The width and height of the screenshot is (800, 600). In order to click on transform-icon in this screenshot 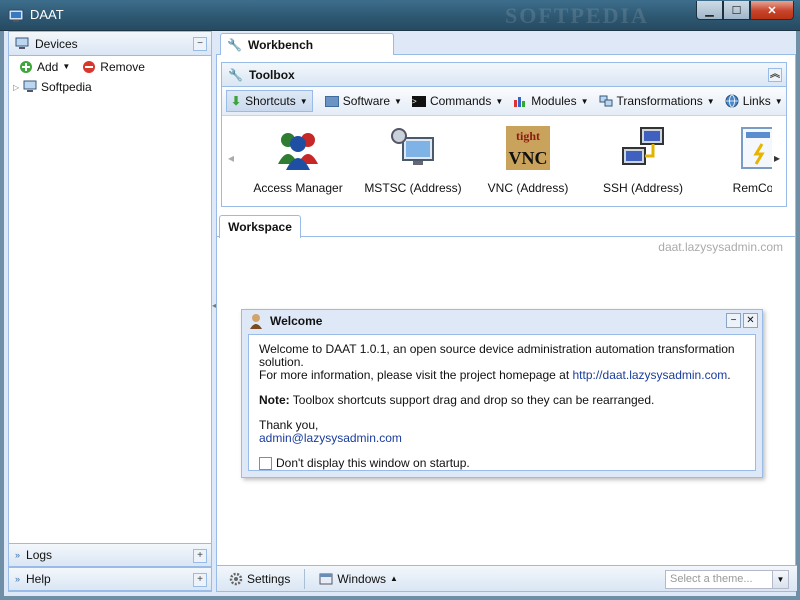, I will do `click(606, 101)`.